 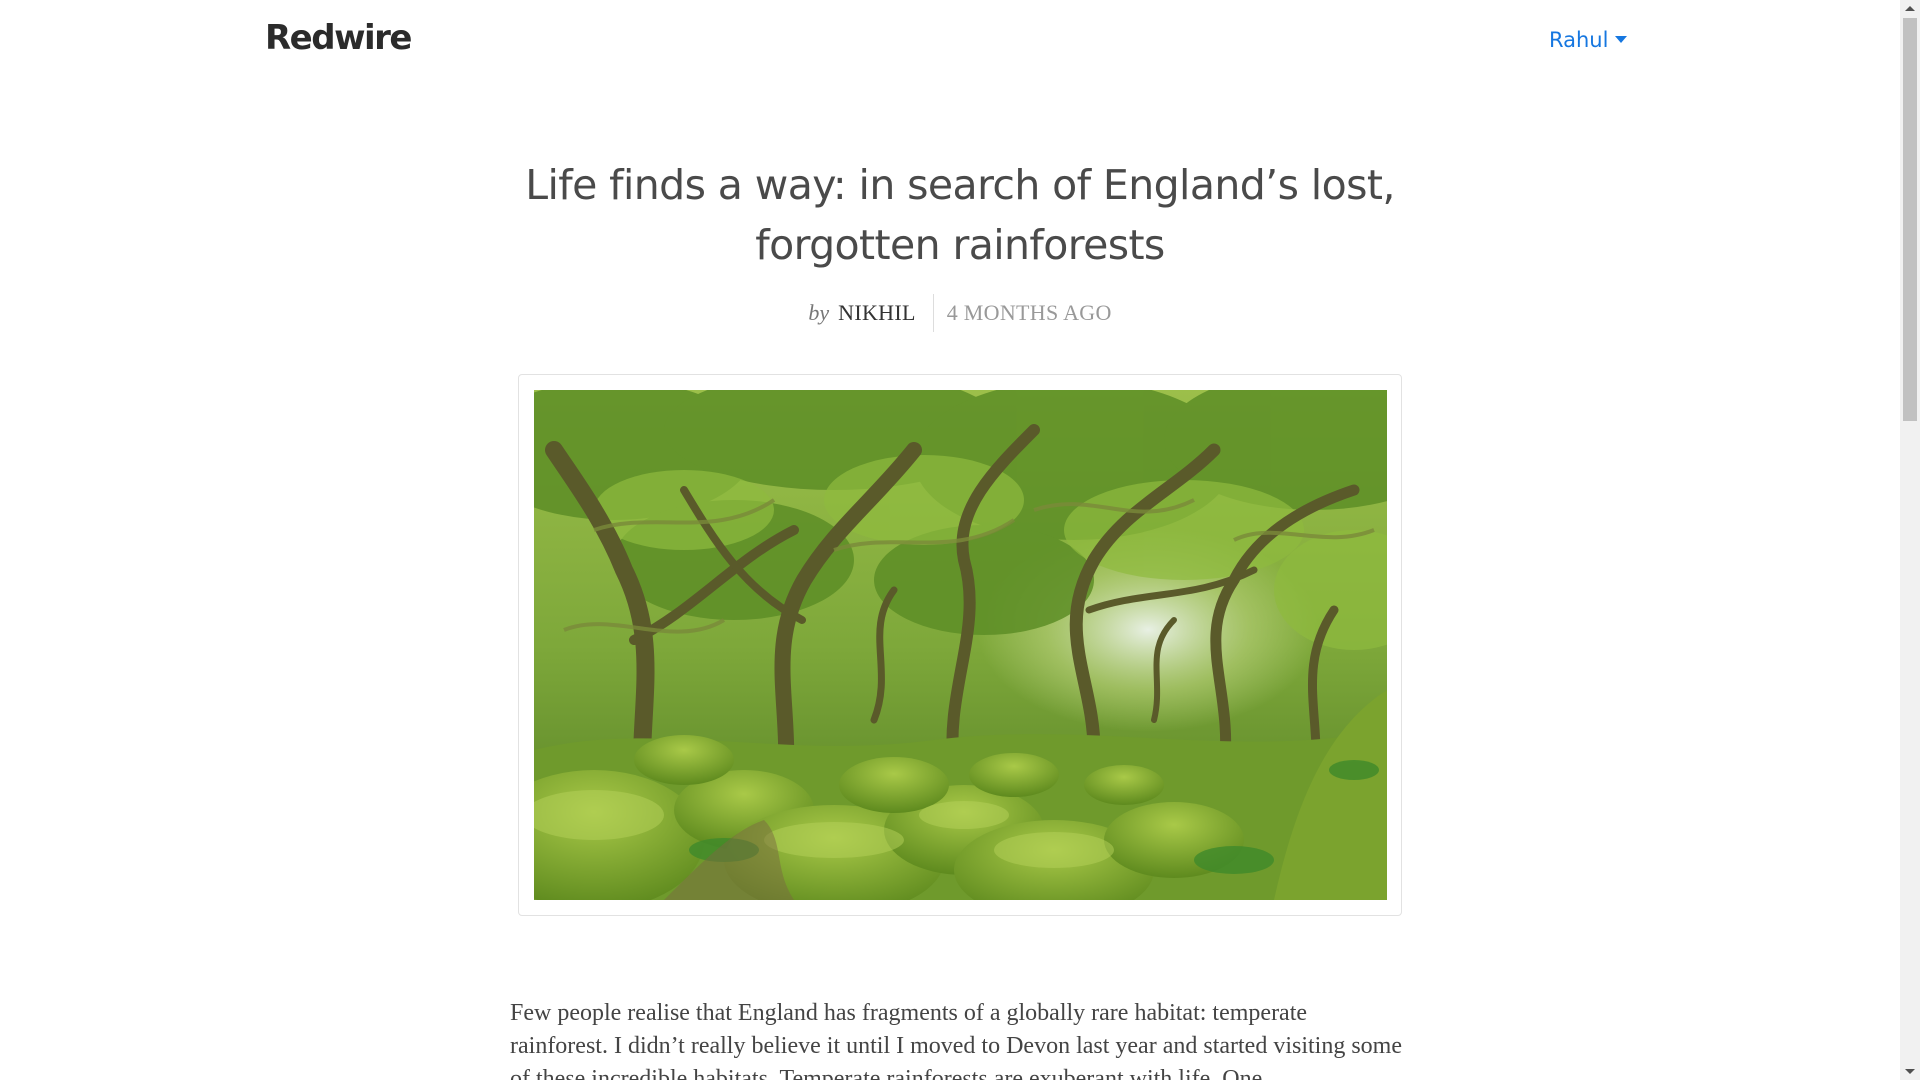 What do you see at coordinates (1621, 39) in the screenshot?
I see `caret-down-icon` at bounding box center [1621, 39].